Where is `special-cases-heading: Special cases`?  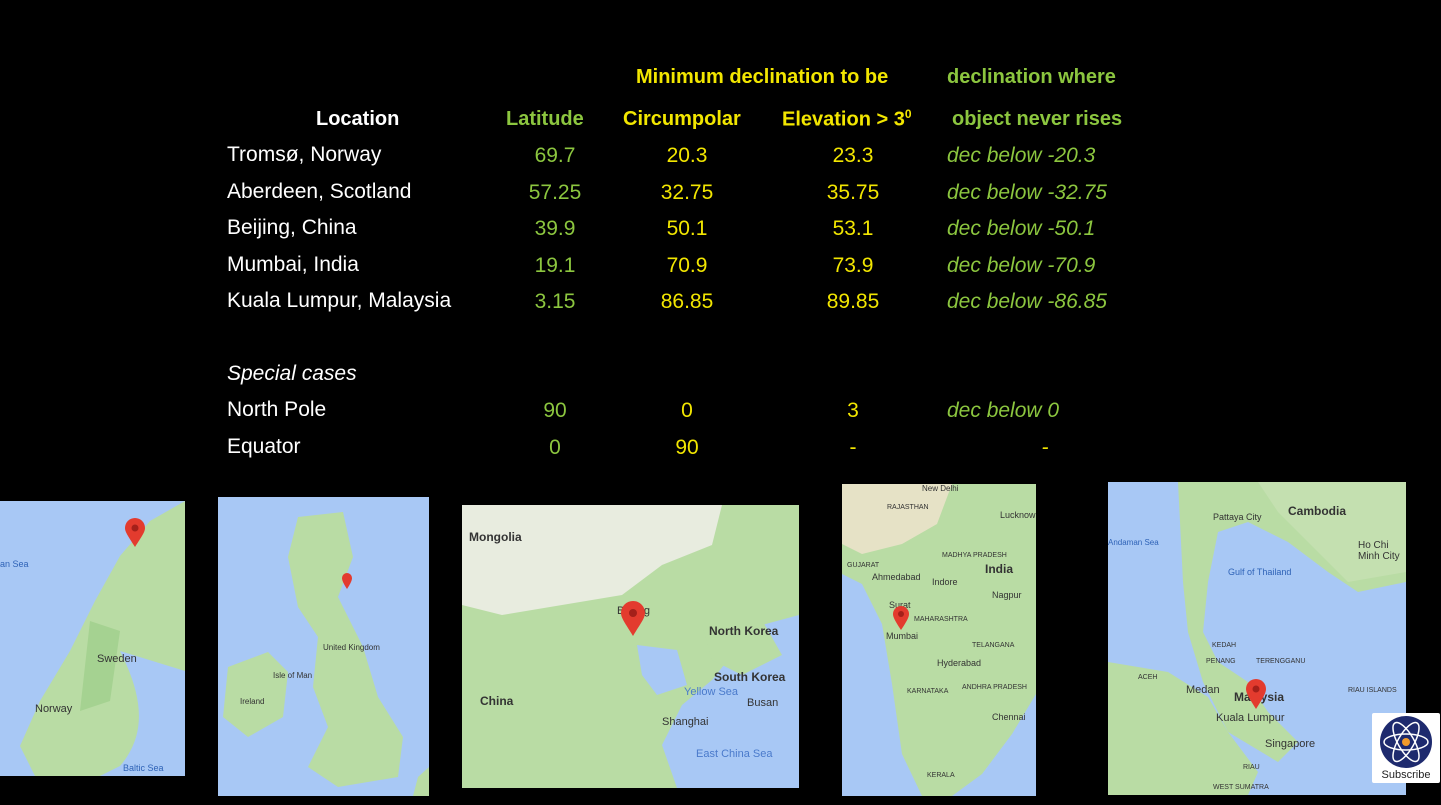 special-cases-heading: Special cases is located at coordinates (292, 373).